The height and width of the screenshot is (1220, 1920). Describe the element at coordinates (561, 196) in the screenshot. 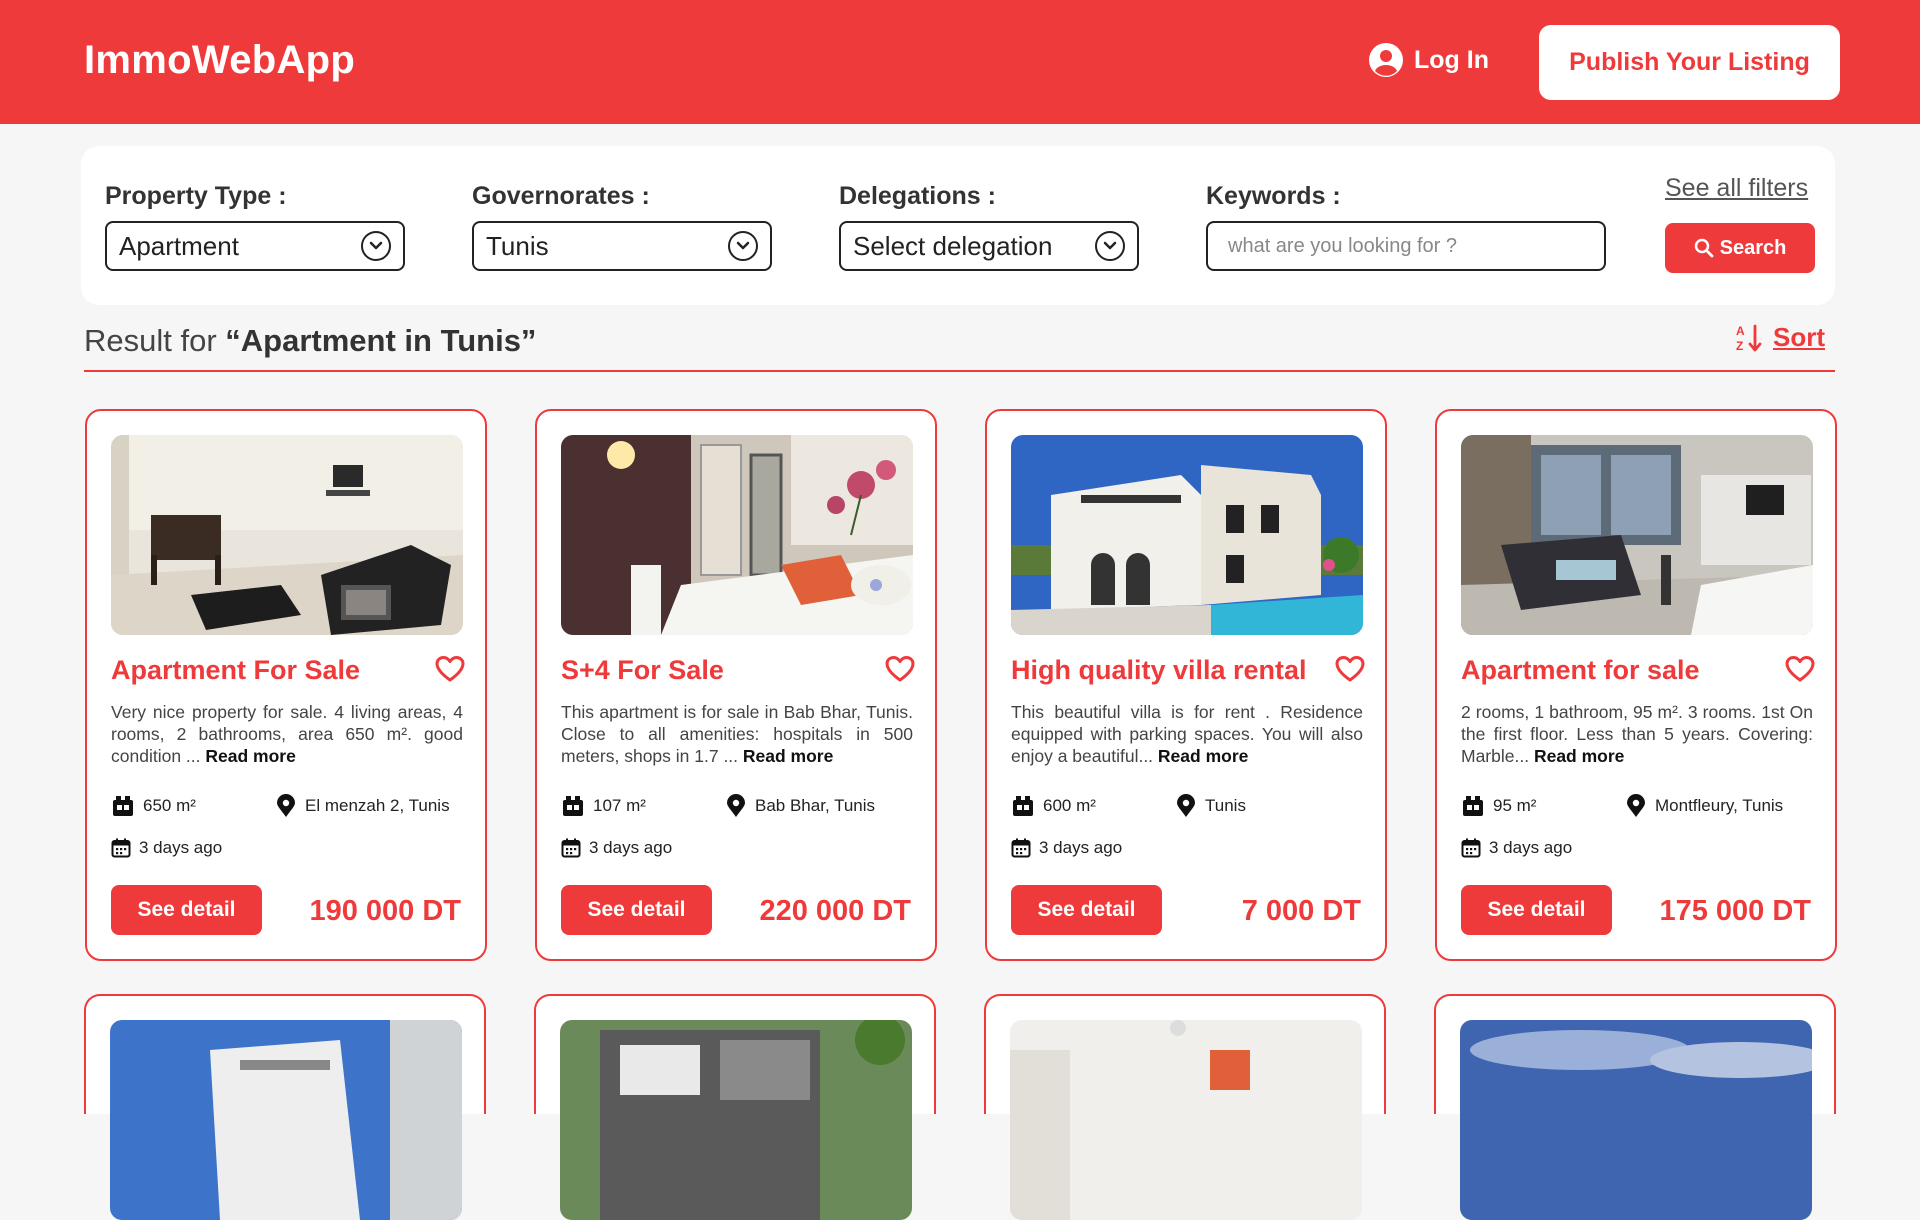

I see `governorates-label: Governorates :` at that location.